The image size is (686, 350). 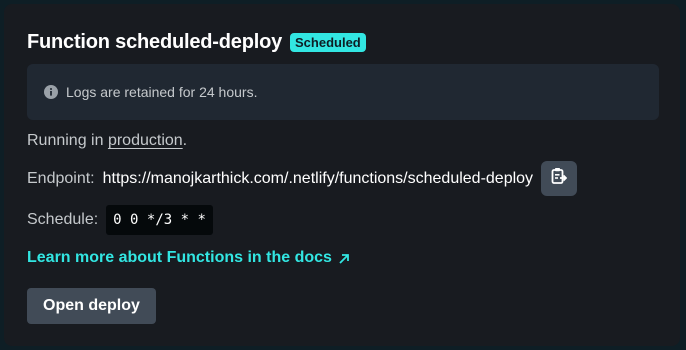 I want to click on context-prefix: Running in, so click(x=65, y=140).